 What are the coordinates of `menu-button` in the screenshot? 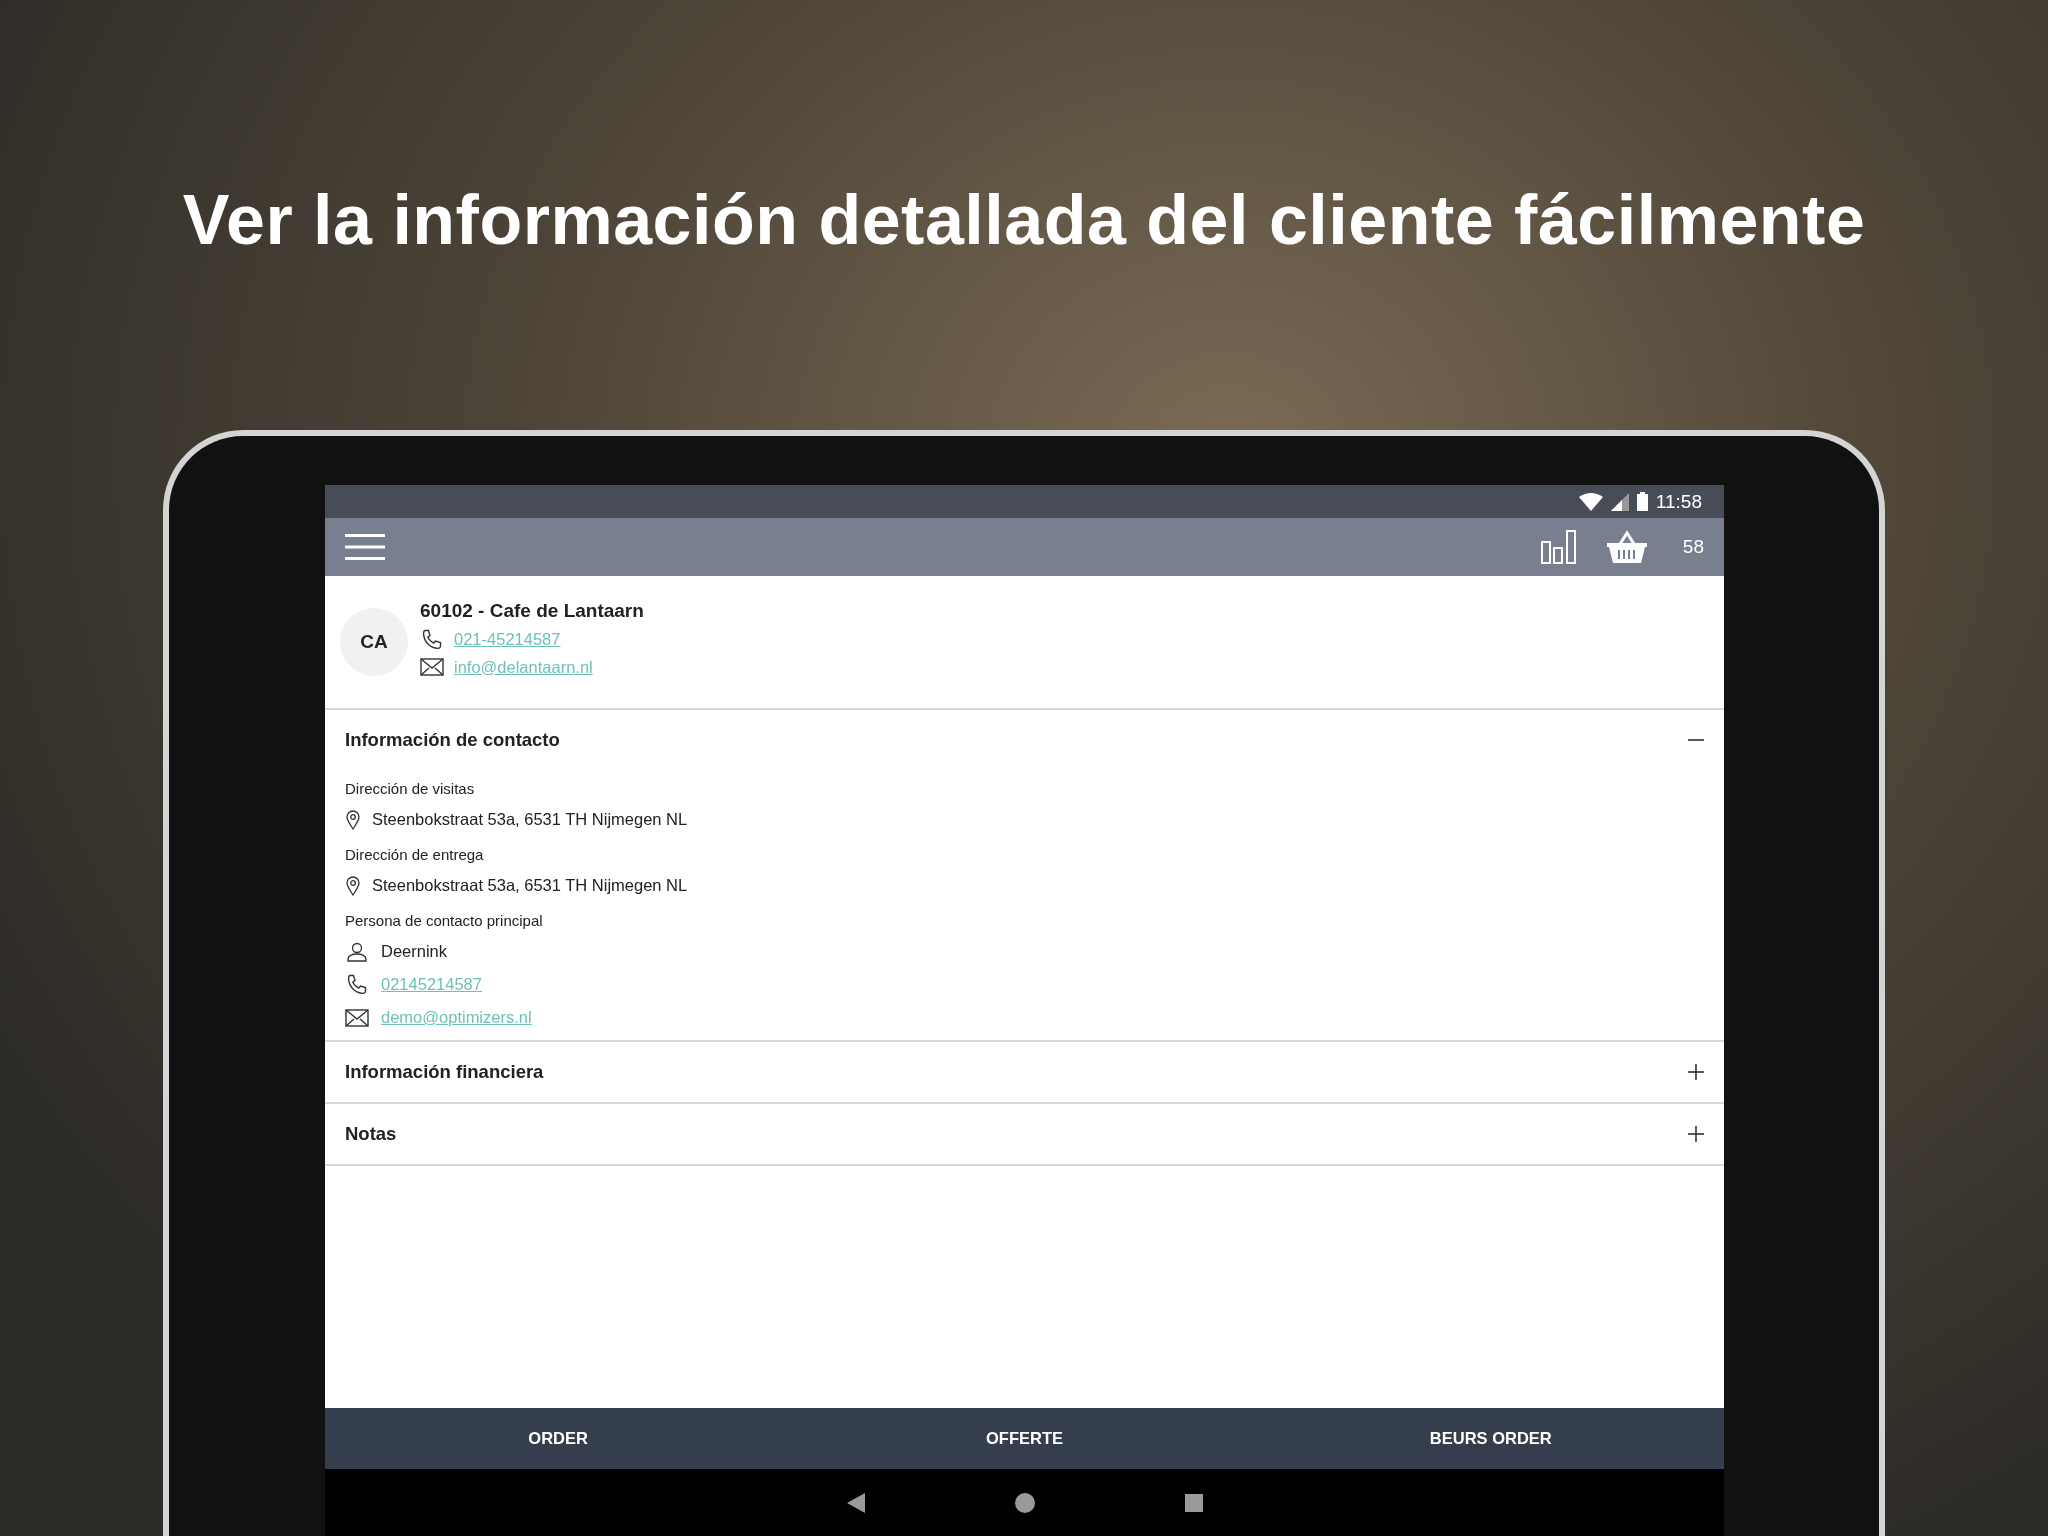 It's located at (365, 547).